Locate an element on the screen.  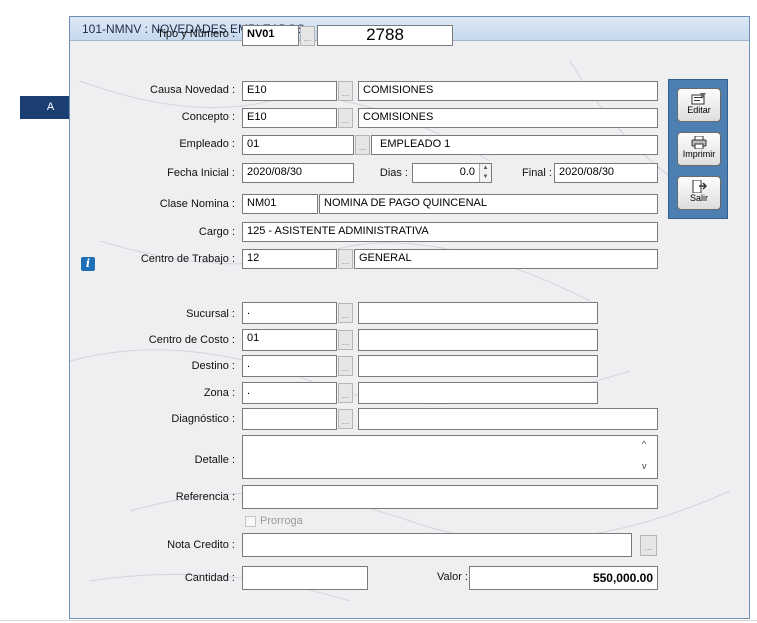
action-toolbar: Editar Imprimir Salir is located at coordinates (698, 149).